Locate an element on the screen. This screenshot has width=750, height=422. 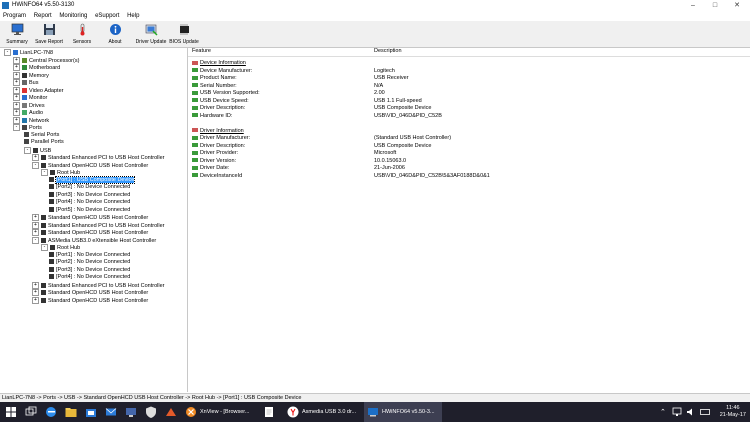
tree-item: + Audio is located at coordinates (28, 113).